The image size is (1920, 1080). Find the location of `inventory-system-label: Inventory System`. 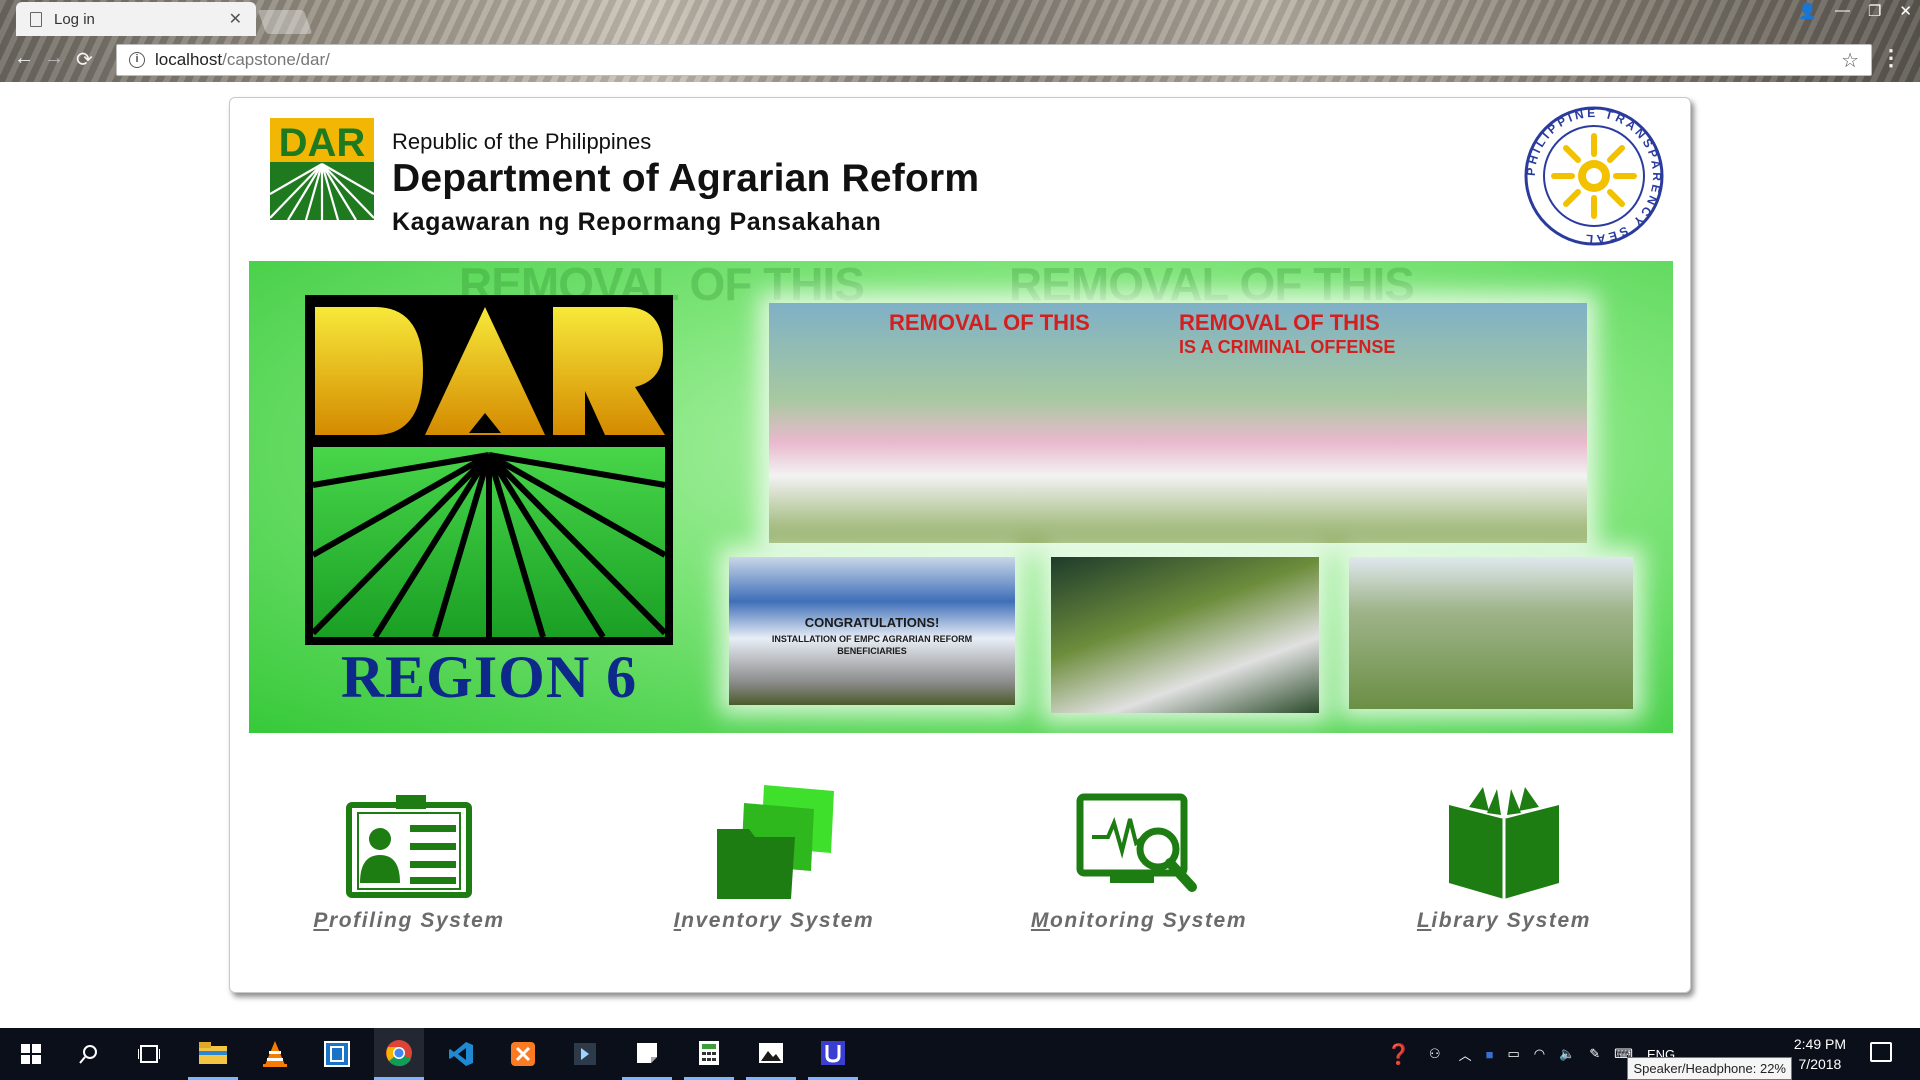

inventory-system-label: Inventory System is located at coordinates (774, 920).